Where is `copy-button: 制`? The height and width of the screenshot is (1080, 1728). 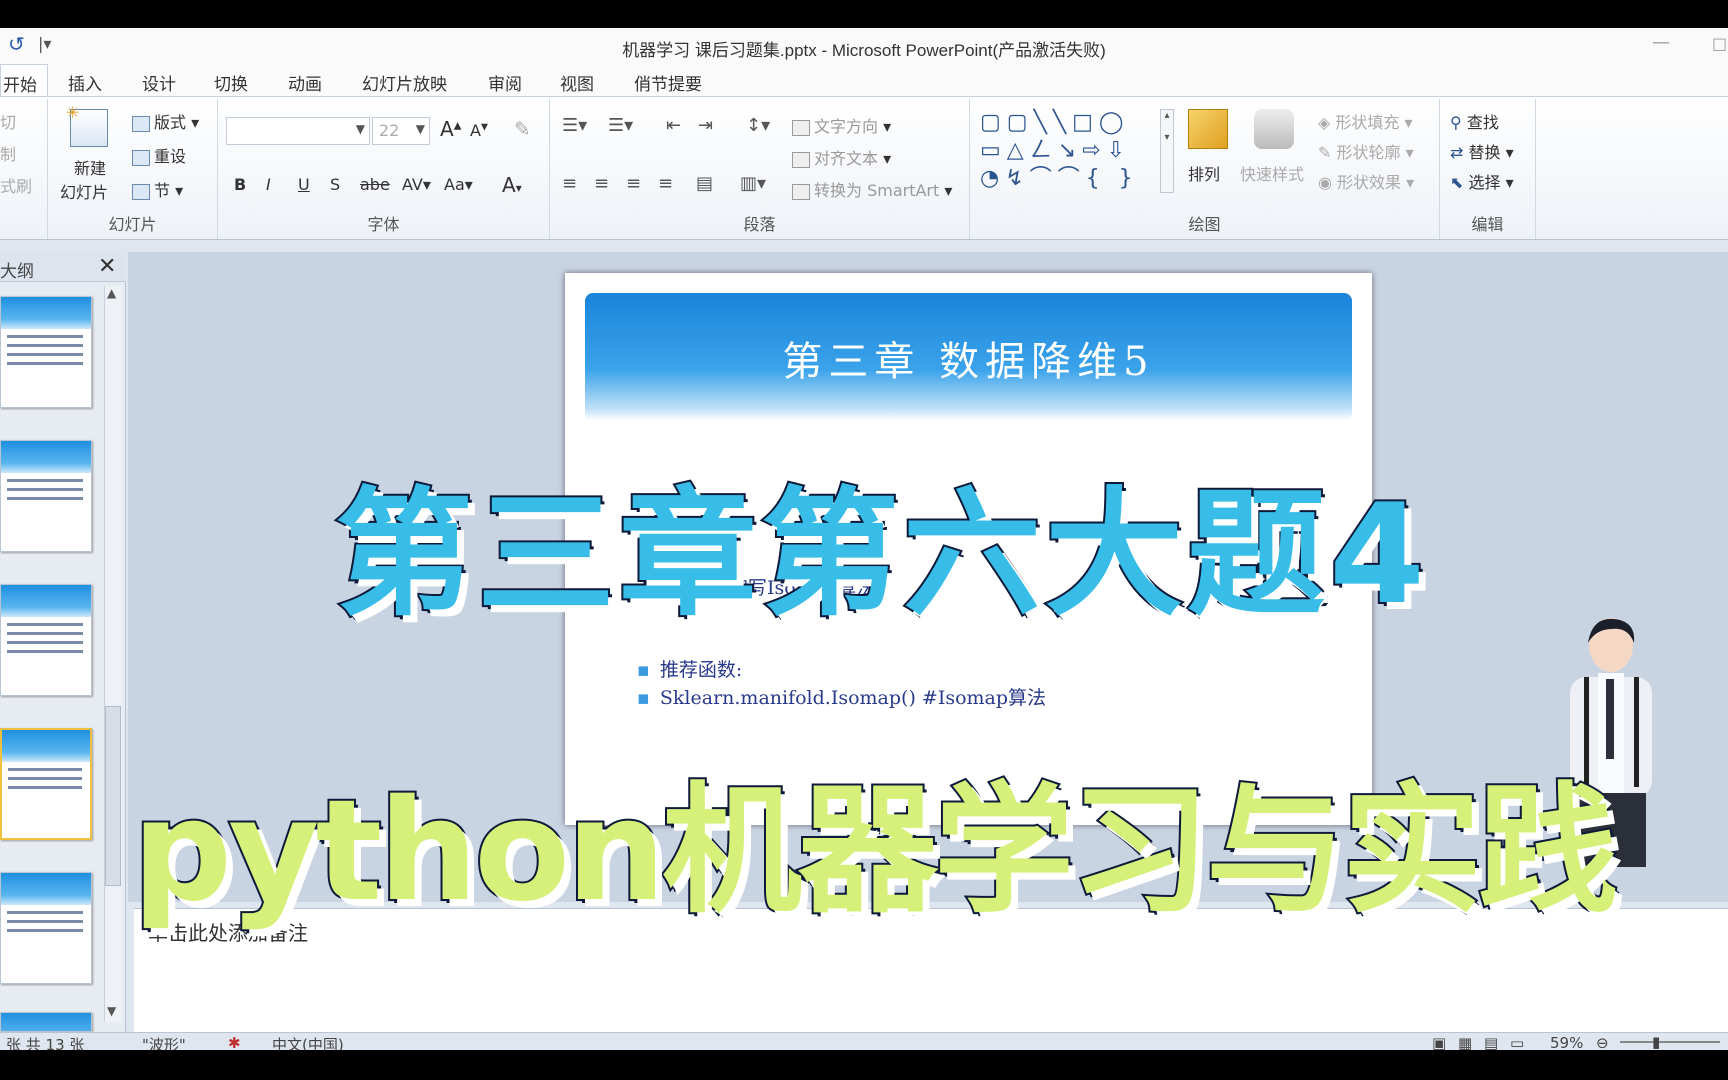
copy-button: 制 is located at coordinates (8, 153).